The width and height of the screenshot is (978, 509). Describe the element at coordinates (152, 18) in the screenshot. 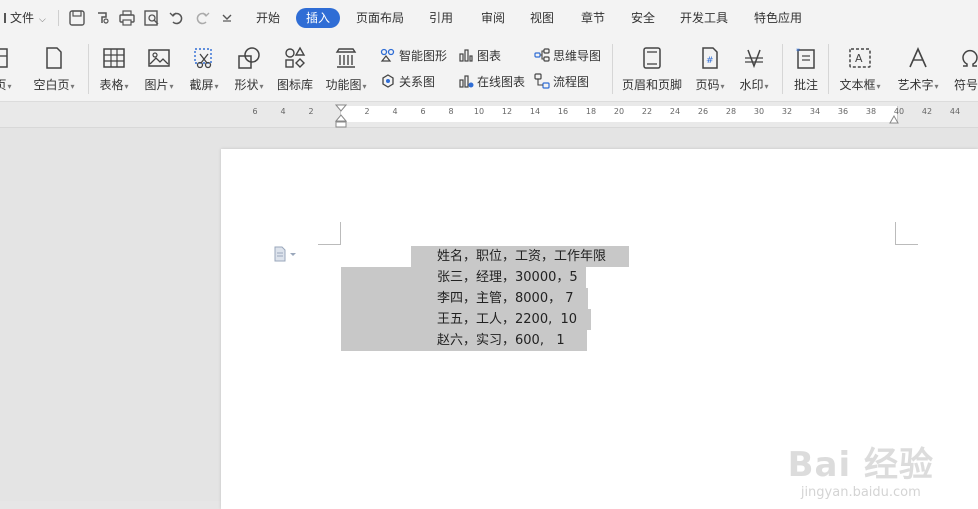

I see `print-preview-icon` at that location.